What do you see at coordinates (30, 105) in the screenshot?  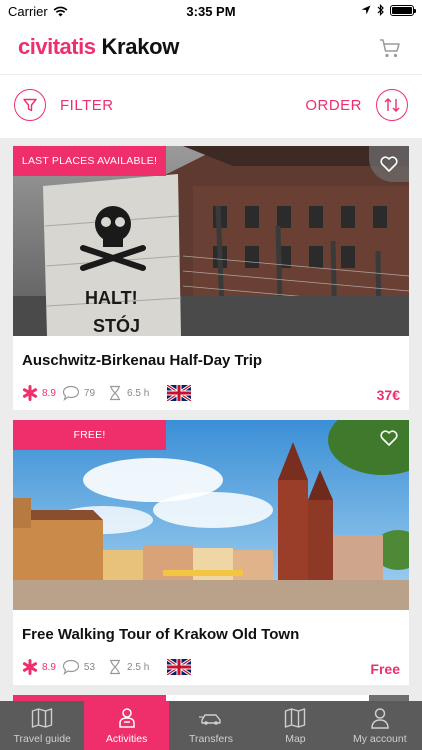 I see `filter-icon` at bounding box center [30, 105].